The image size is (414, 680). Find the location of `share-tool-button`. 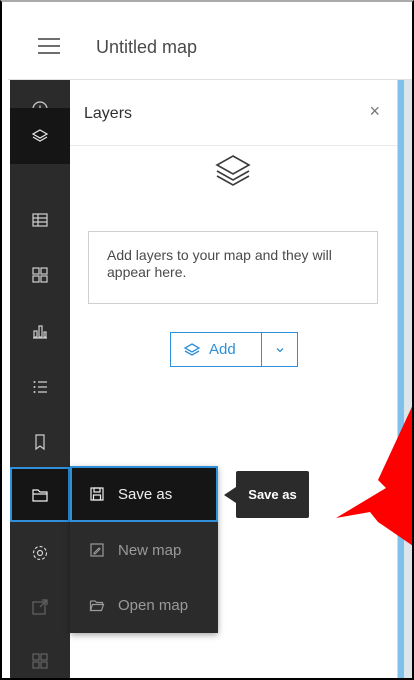

share-tool-button is located at coordinates (40, 606).